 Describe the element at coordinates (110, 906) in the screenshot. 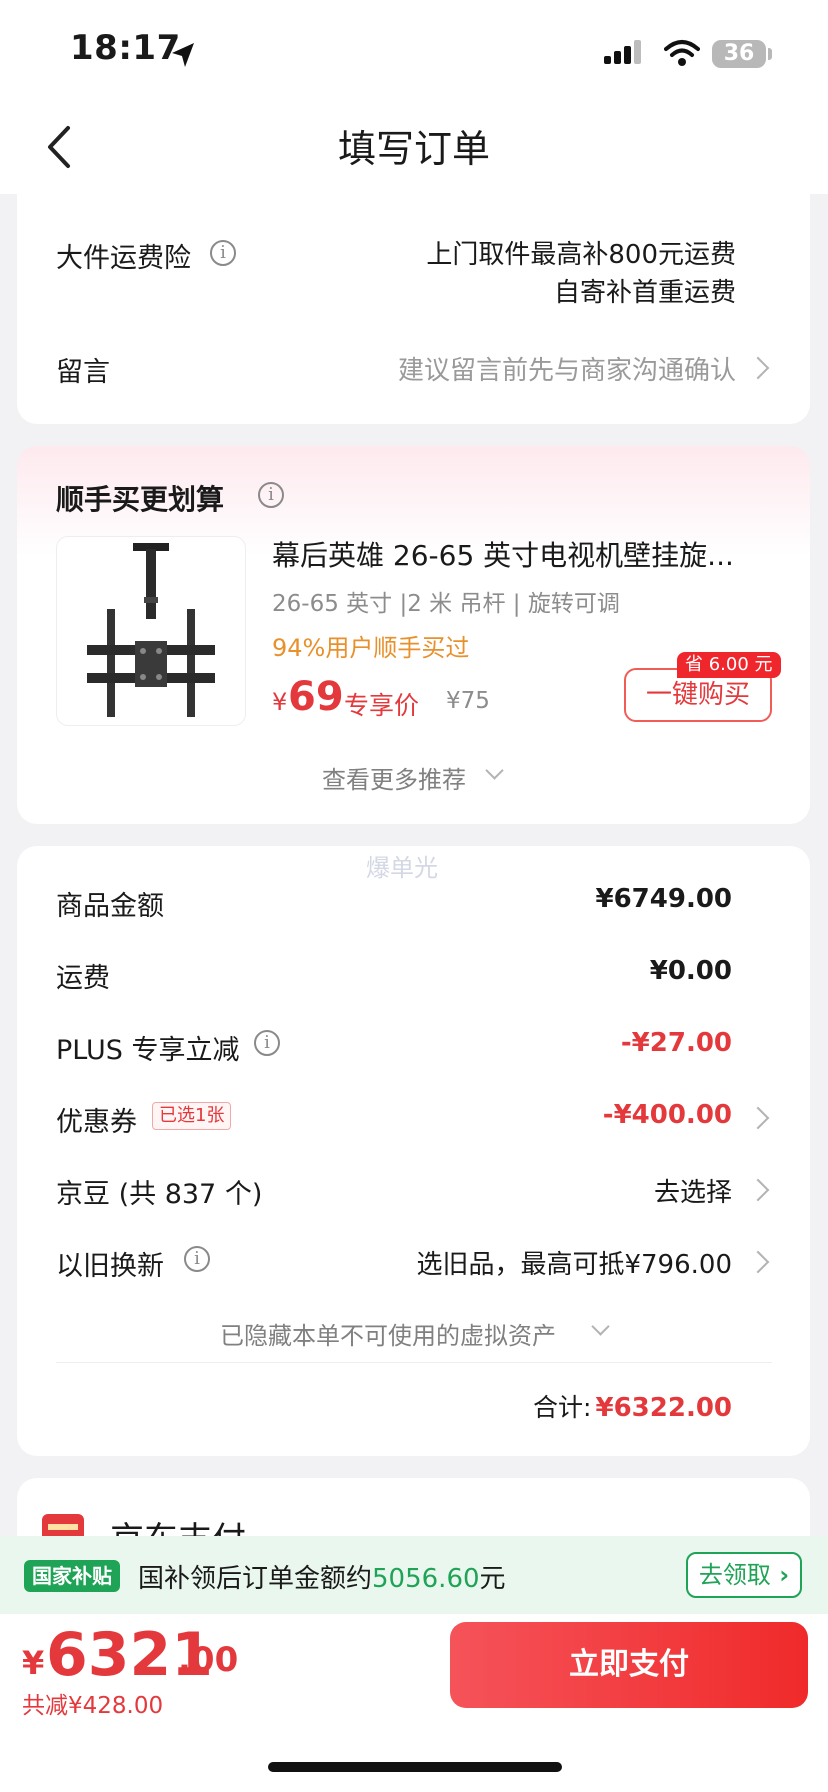

I see `summary-label-goods: 商品金额` at that location.